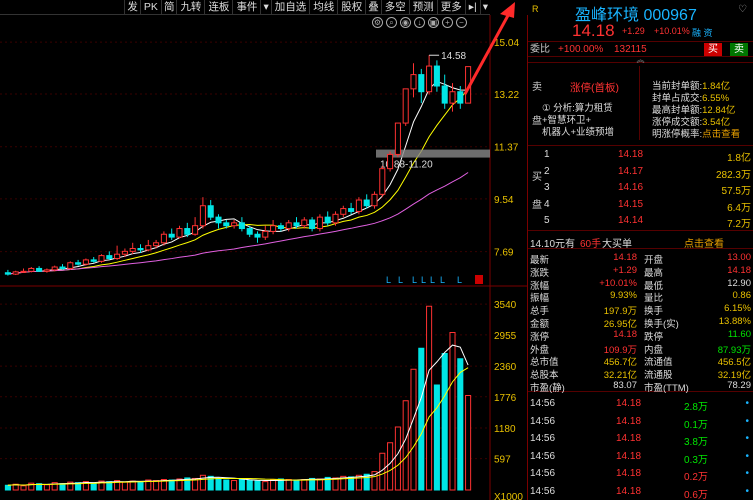  Describe the element at coordinates (640, 174) in the screenshot. I see `bid-row: 2 14.17 282.3万` at that location.